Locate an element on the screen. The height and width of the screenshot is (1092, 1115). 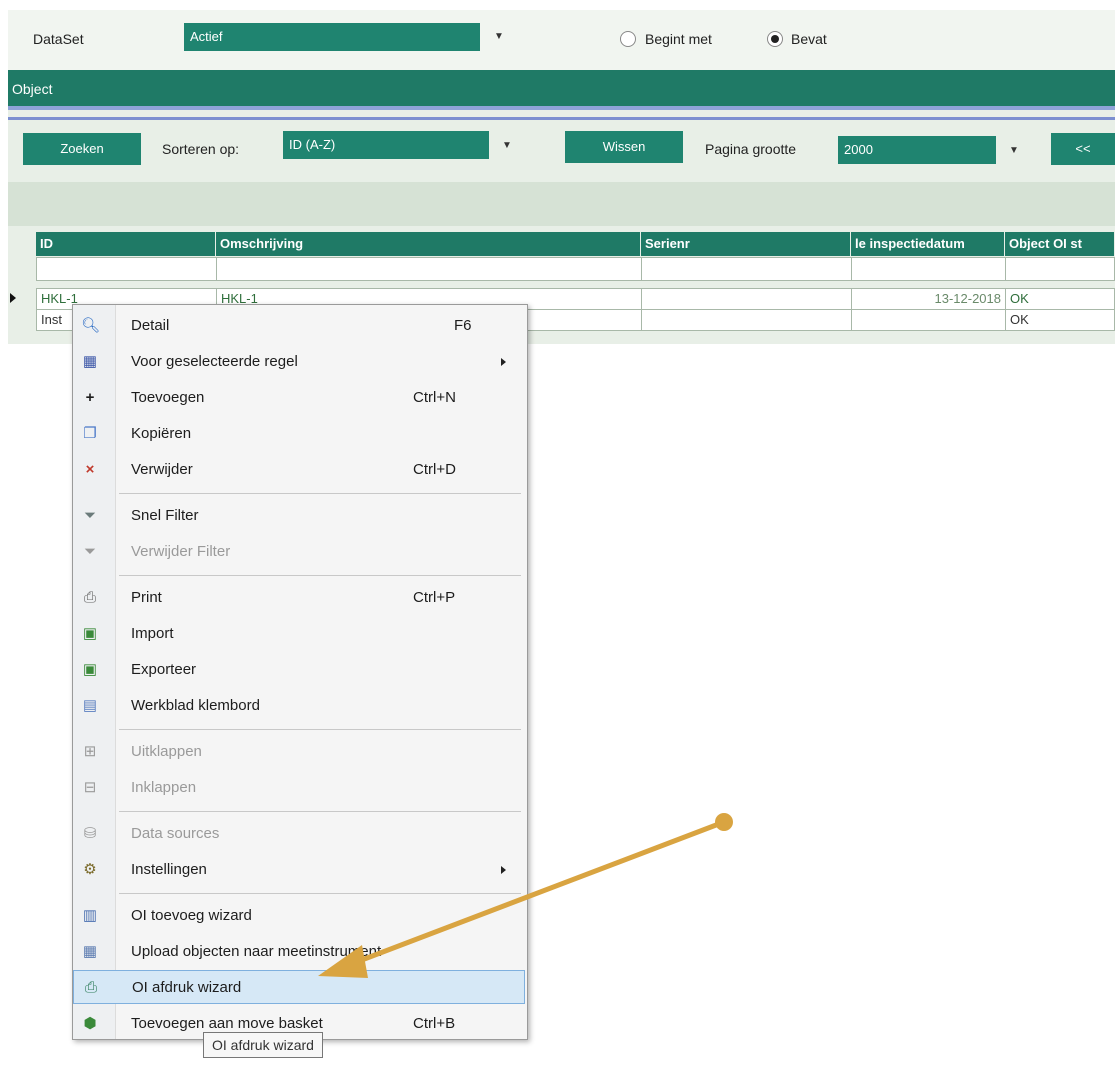
annotation-arrow is located at coordinates (525, 895).